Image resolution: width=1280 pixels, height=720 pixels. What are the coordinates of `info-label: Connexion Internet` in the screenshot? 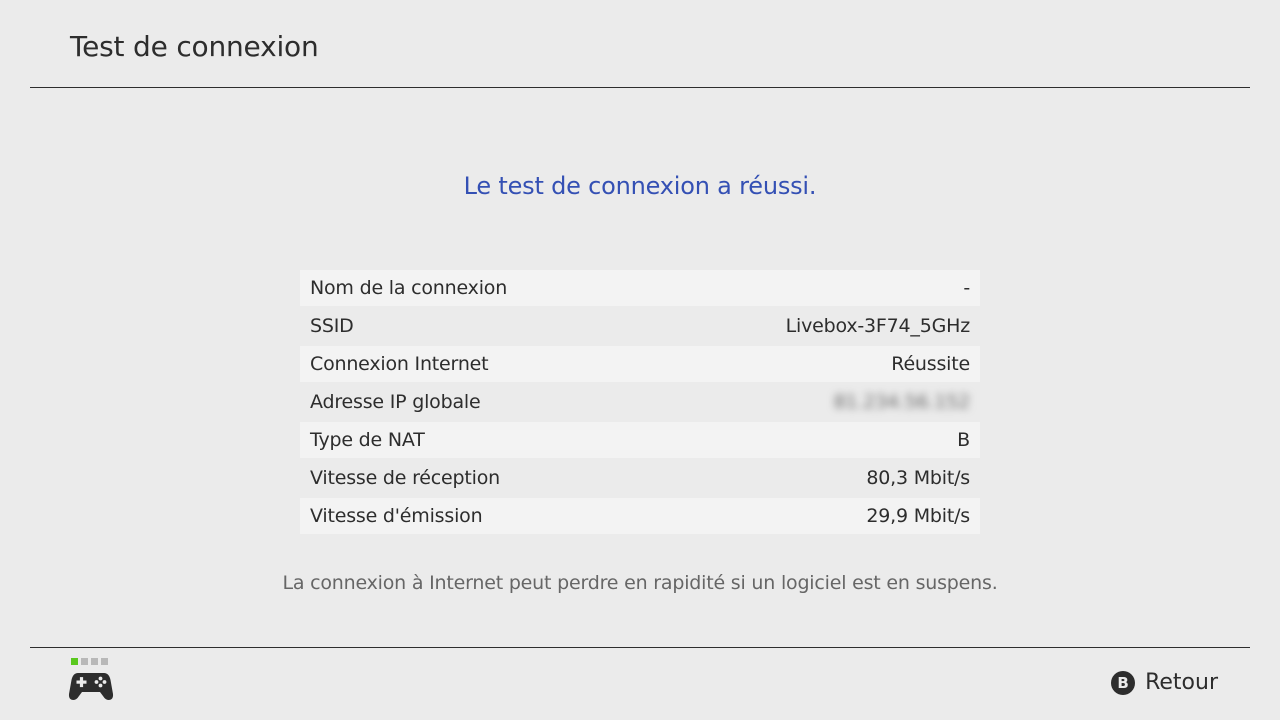 It's located at (399, 364).